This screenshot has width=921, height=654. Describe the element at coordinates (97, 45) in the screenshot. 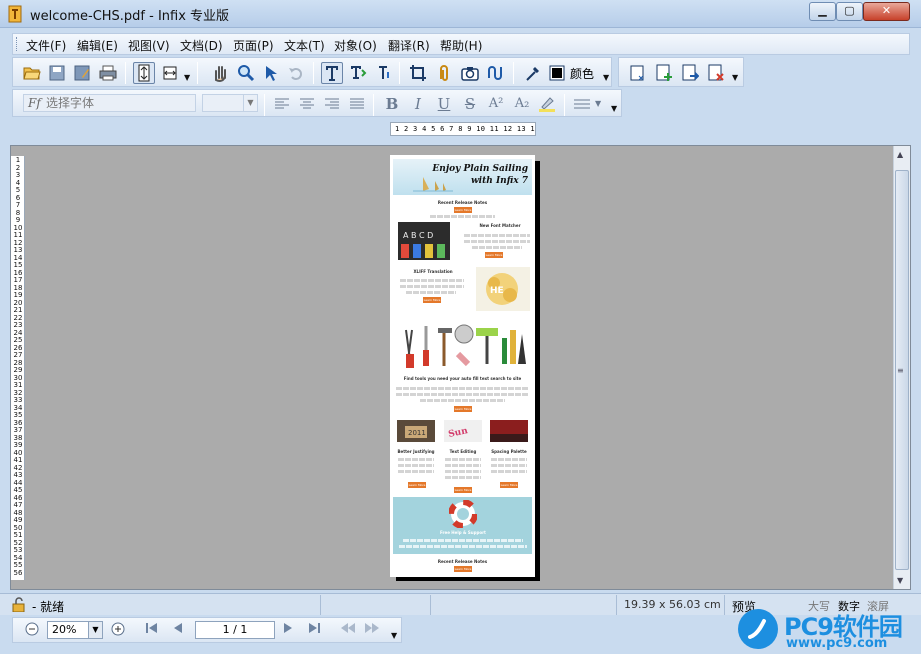

I see `menu-edit: 编辑(E)` at that location.